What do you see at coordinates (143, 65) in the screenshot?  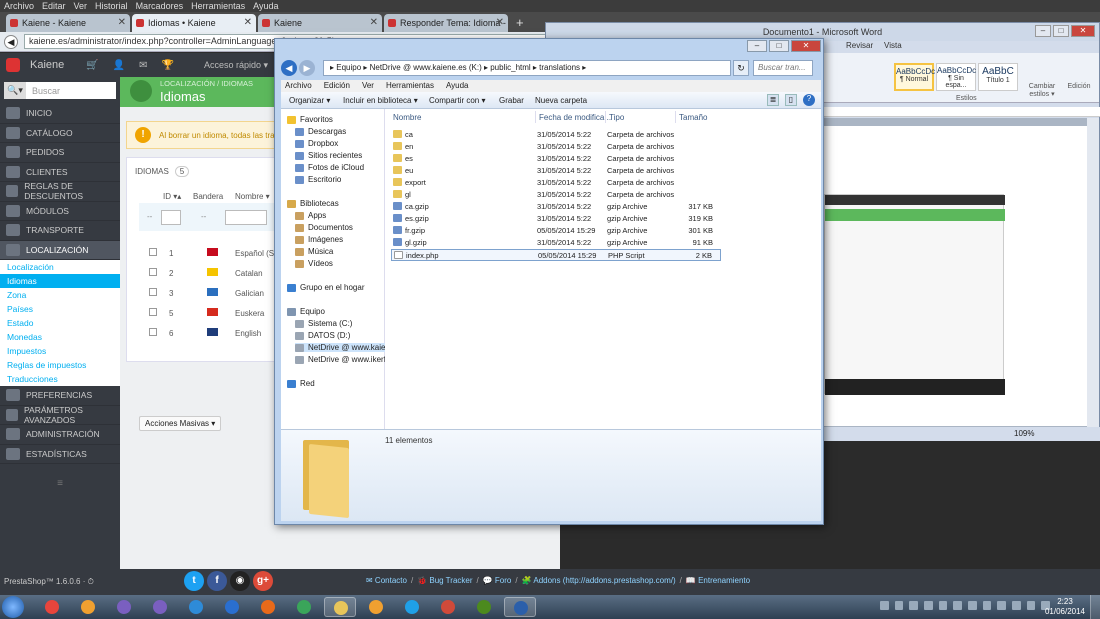 I see `message-icon: ✉` at bounding box center [143, 65].